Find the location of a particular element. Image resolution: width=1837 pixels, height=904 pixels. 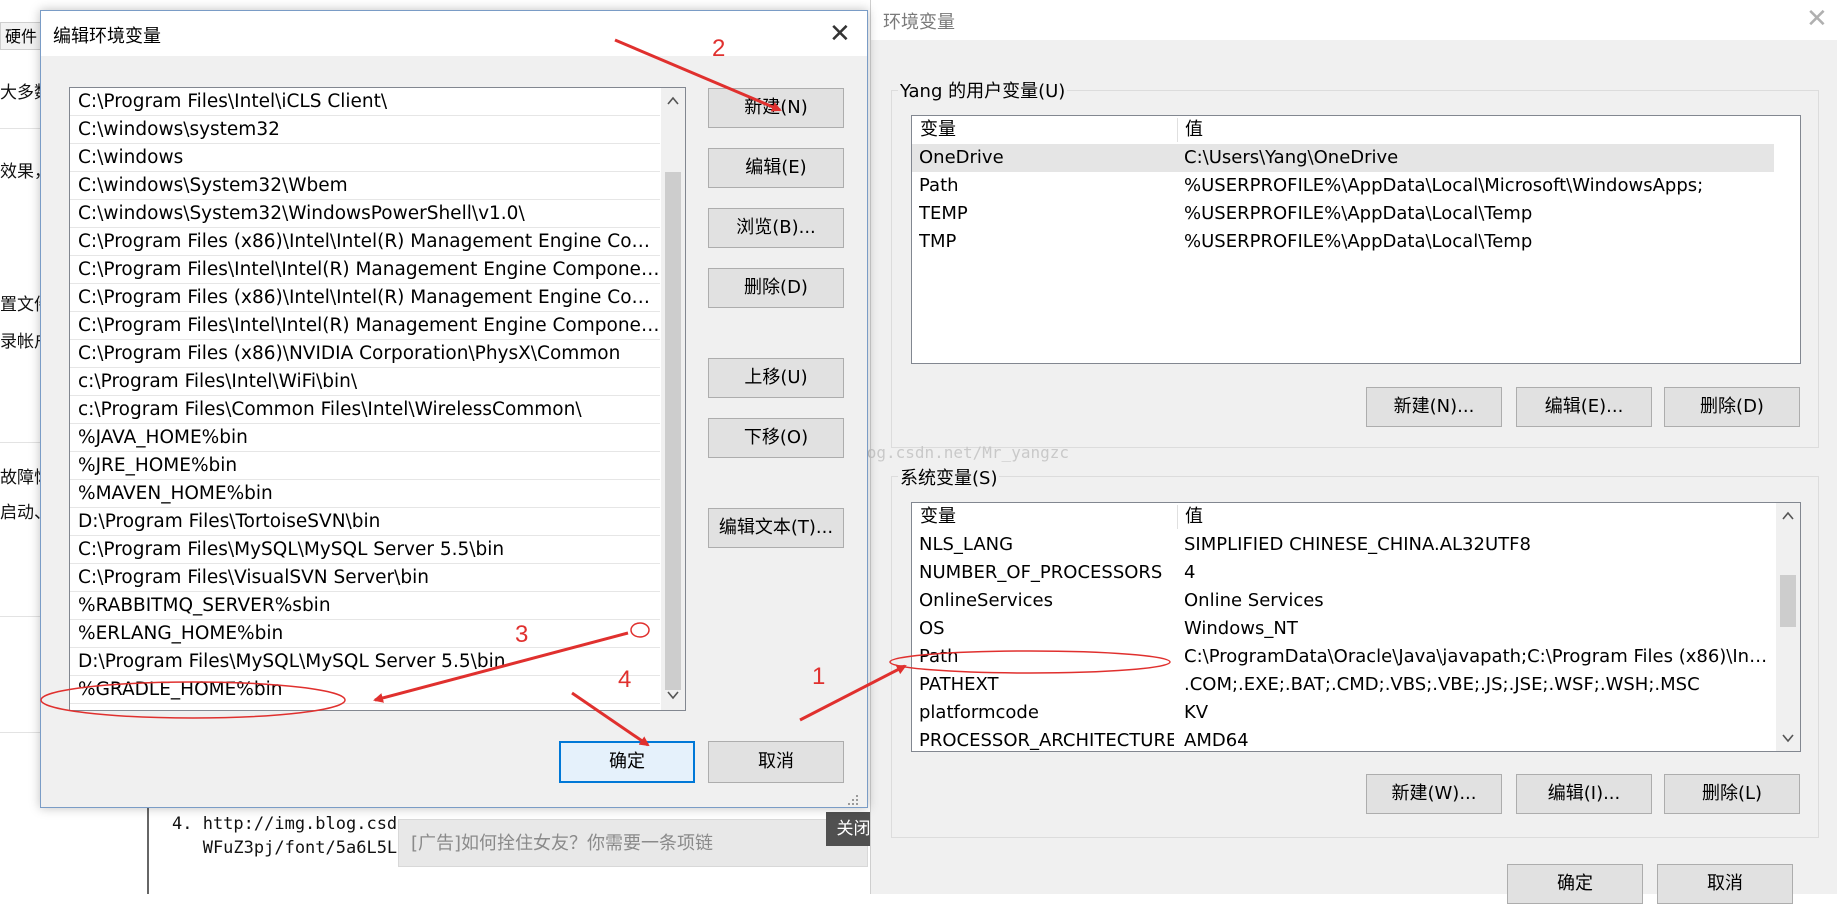

list-item: %RABBITMQ_SERVER%sbin is located at coordinates (365, 606).